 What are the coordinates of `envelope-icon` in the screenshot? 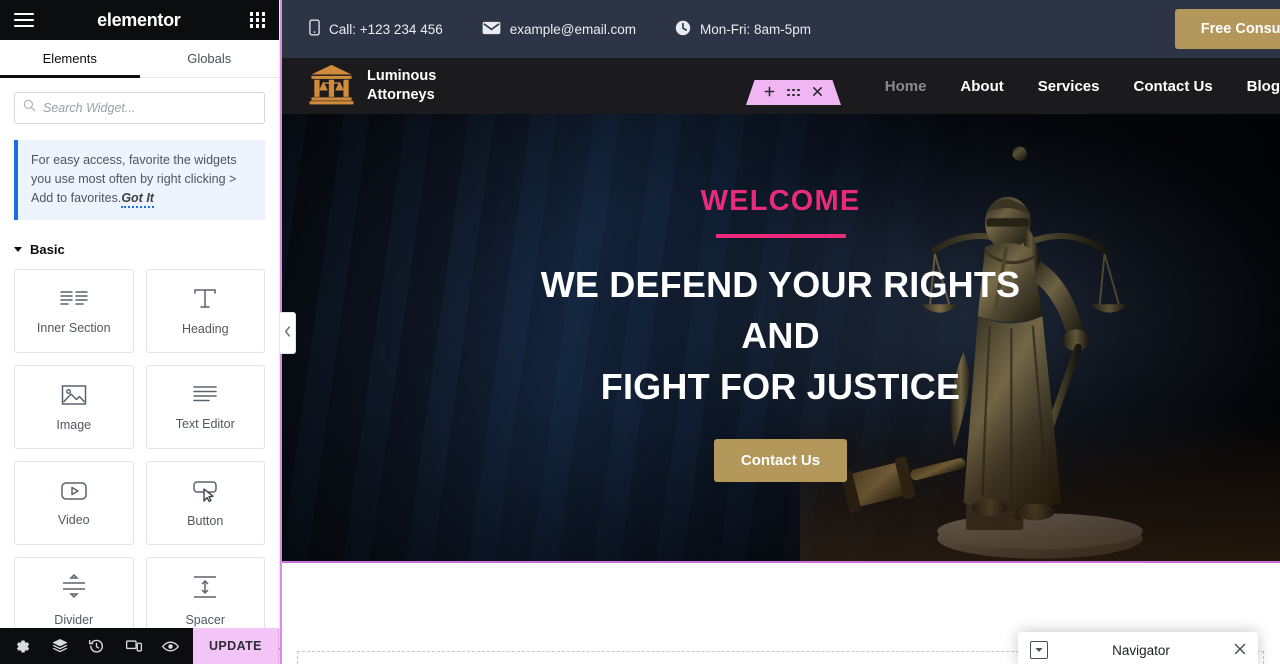 It's located at (491, 29).